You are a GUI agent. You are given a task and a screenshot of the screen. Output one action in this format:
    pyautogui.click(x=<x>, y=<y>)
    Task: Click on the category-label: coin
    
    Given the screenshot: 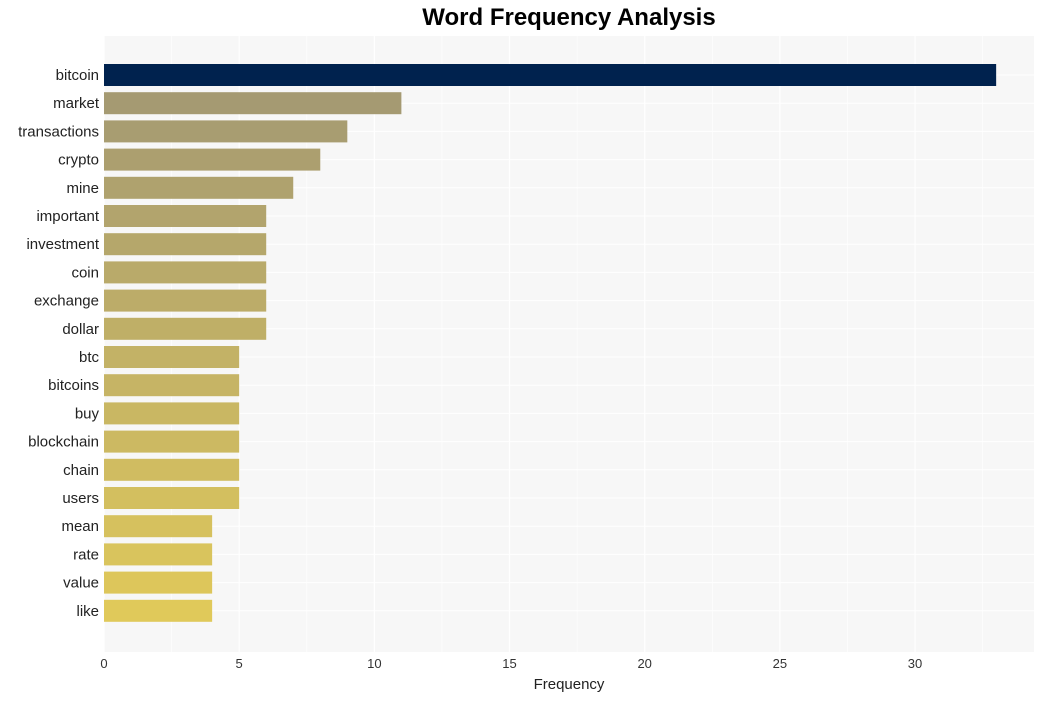 What is the action you would take?
    pyautogui.click(x=85, y=272)
    